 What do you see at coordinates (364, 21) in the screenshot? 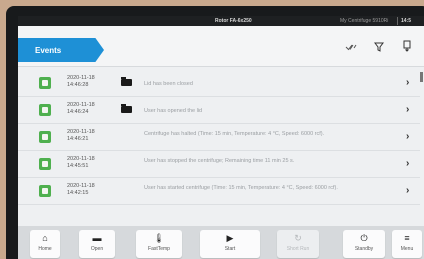
I see `device-name: My Centrifuge 5910Ri` at bounding box center [364, 21].